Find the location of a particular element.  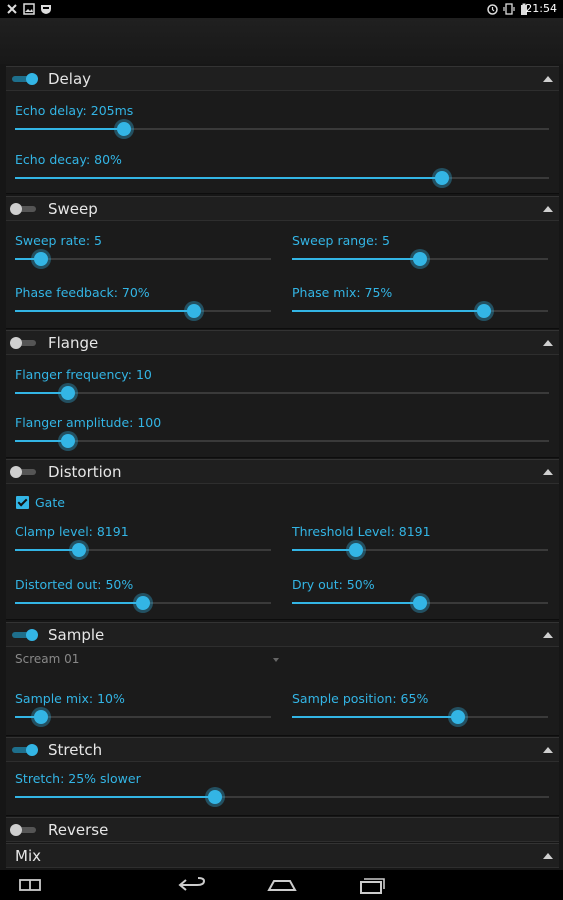

back-icon is located at coordinates (192, 885).